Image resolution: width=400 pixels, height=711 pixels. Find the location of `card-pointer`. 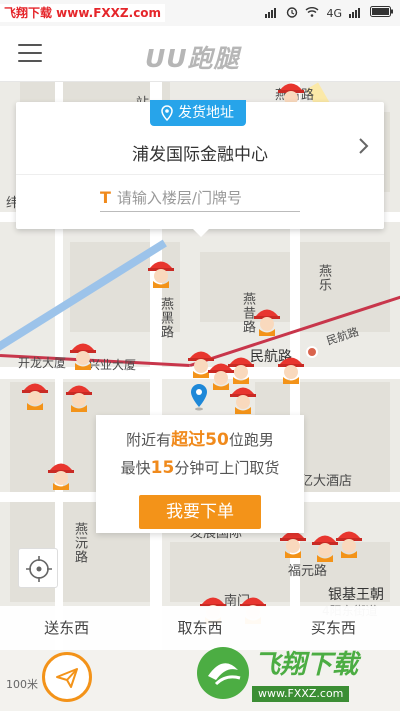

card-pointer is located at coordinates (201, 232).